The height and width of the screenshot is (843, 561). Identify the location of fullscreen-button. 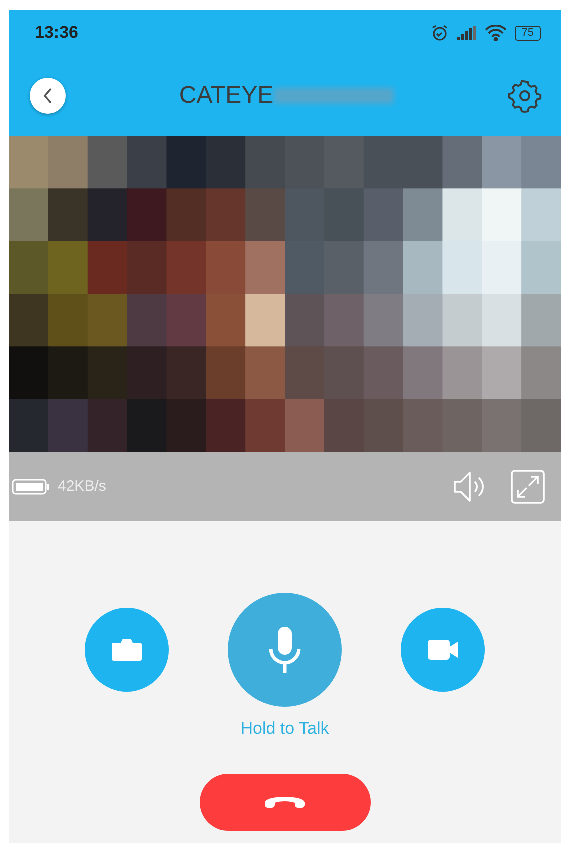
(528, 487).